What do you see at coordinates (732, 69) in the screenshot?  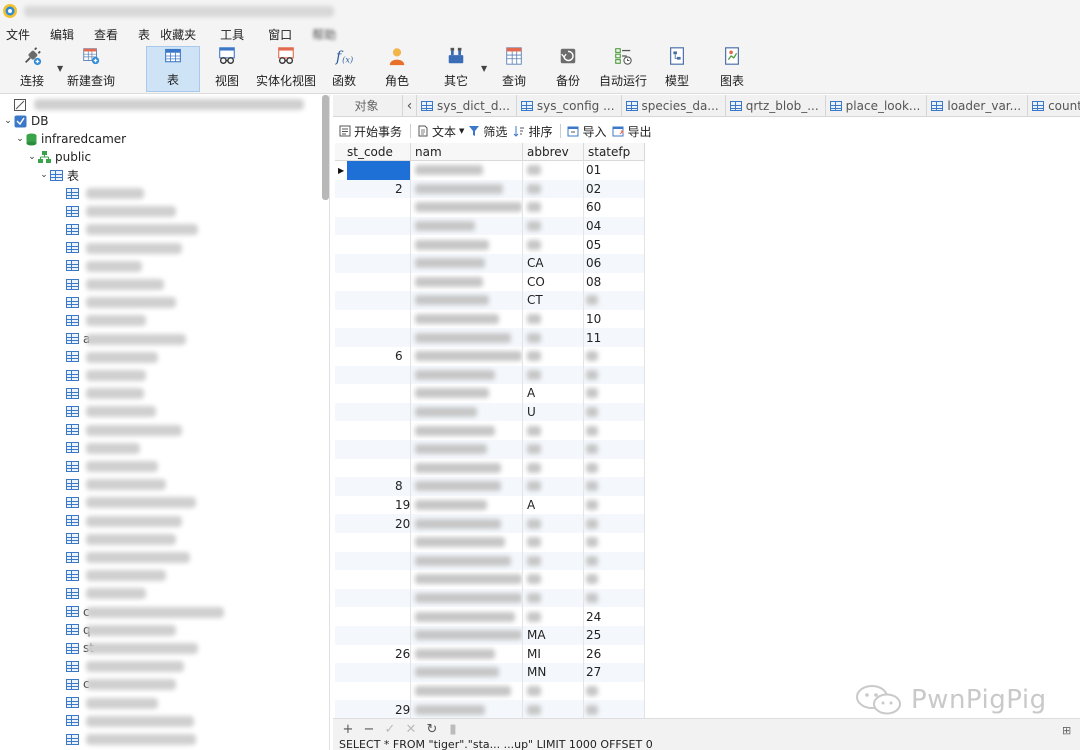 I see `chart-button: 图表` at bounding box center [732, 69].